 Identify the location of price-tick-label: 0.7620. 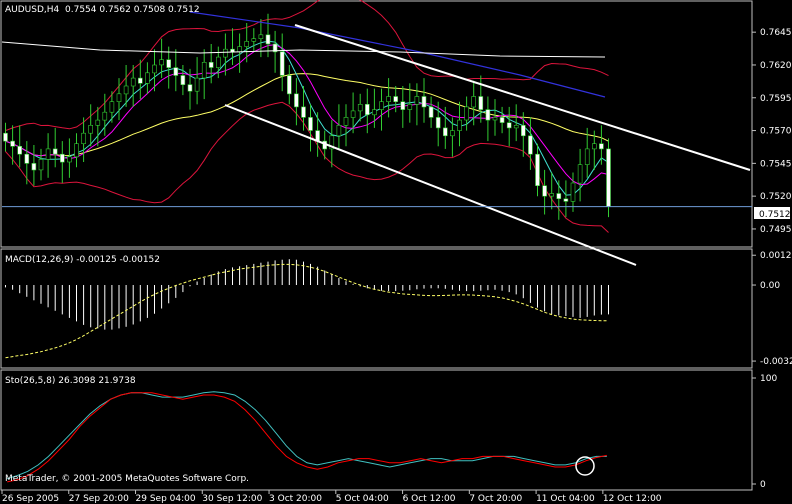
(776, 66).